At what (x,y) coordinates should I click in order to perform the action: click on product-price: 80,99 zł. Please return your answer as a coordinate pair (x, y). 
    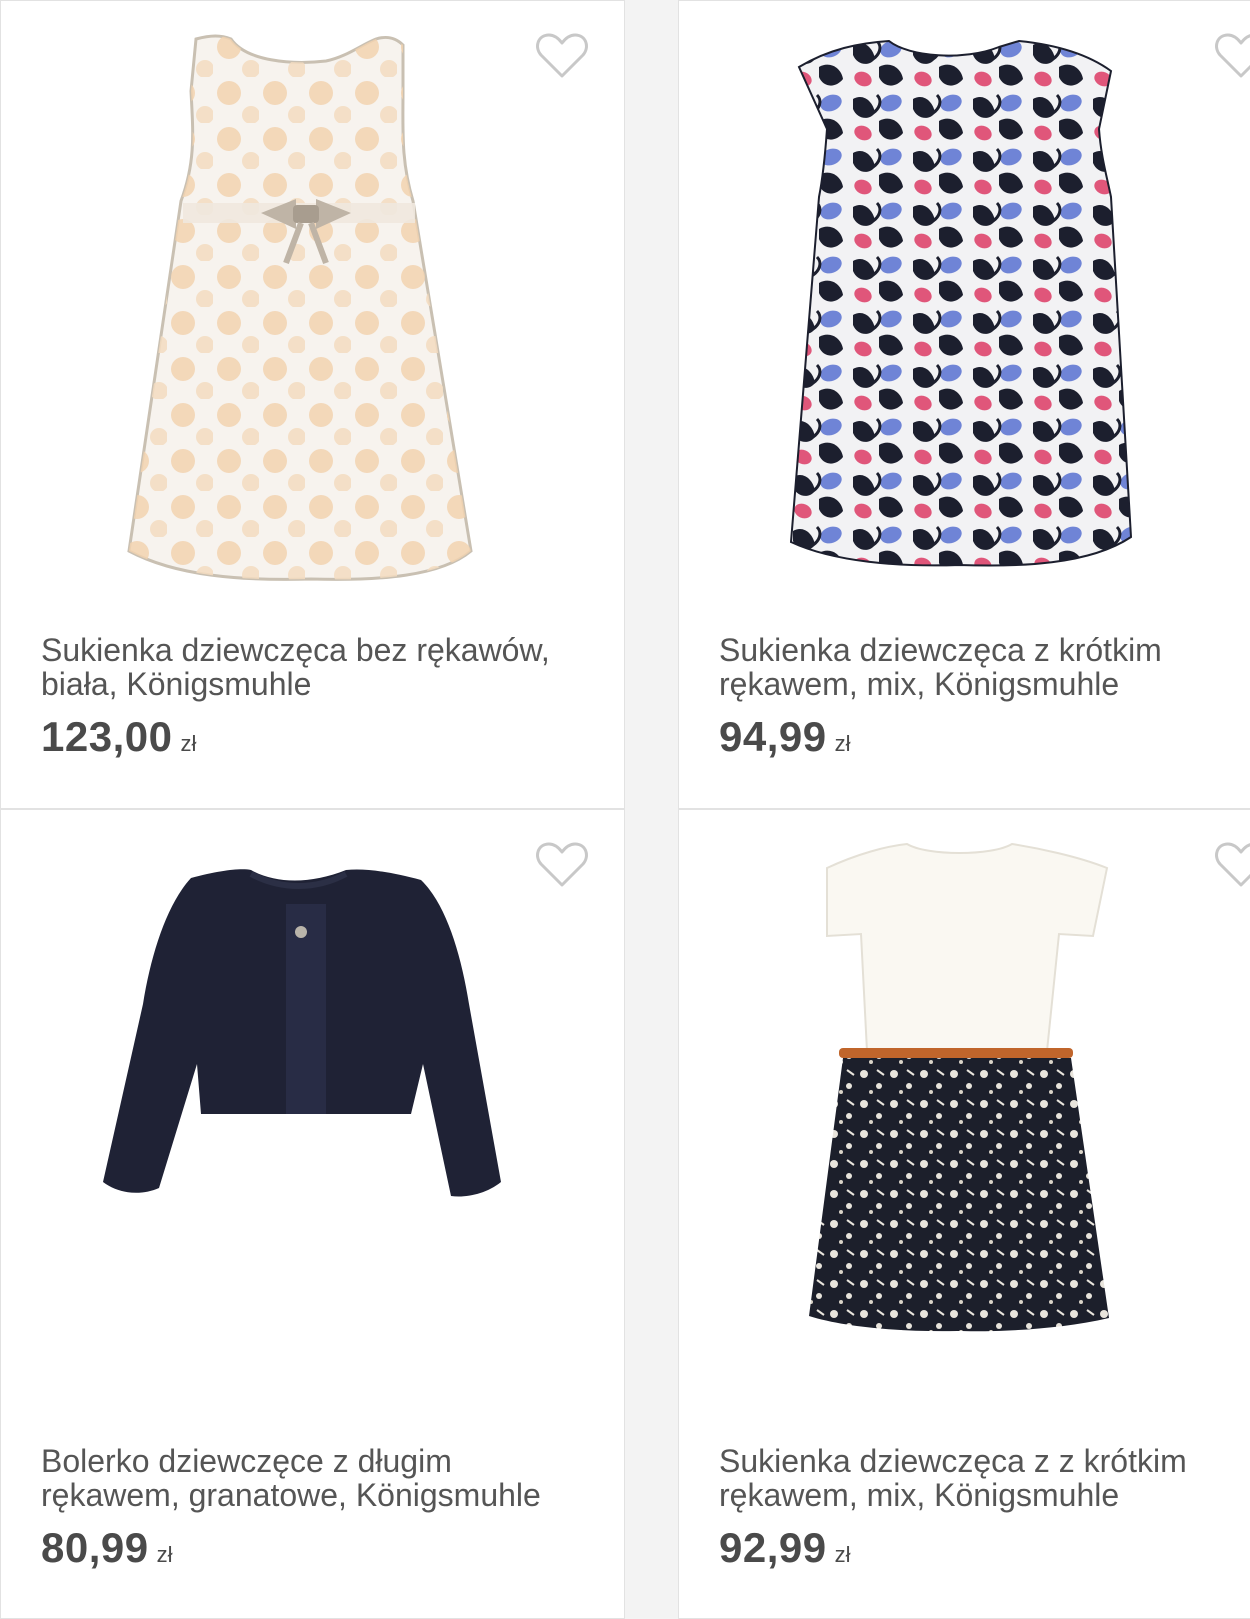
    Looking at the image, I should click on (107, 1548).